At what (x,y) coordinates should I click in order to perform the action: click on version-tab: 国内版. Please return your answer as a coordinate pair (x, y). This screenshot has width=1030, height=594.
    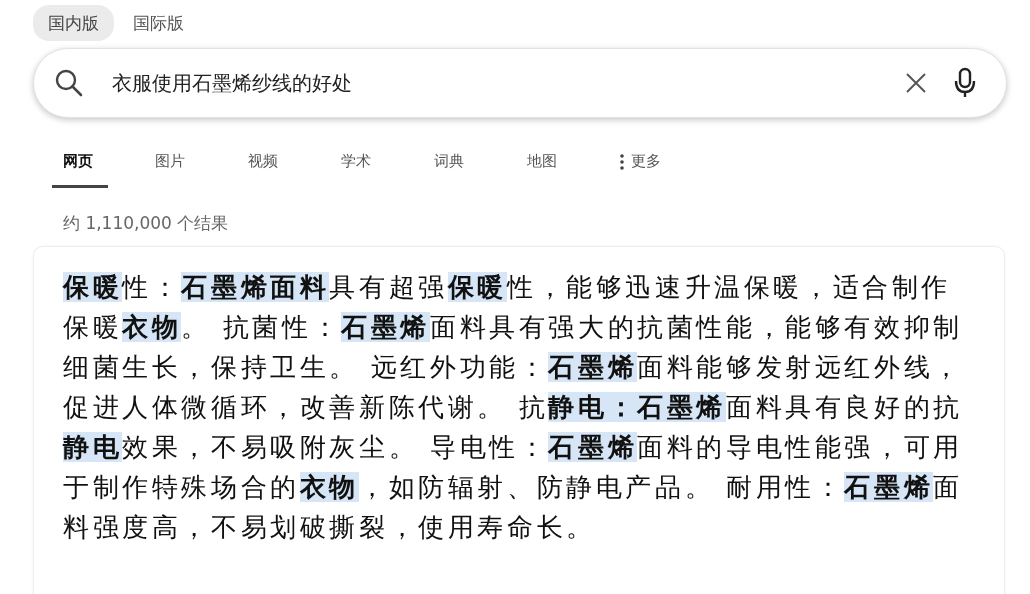
    Looking at the image, I should click on (73, 23).